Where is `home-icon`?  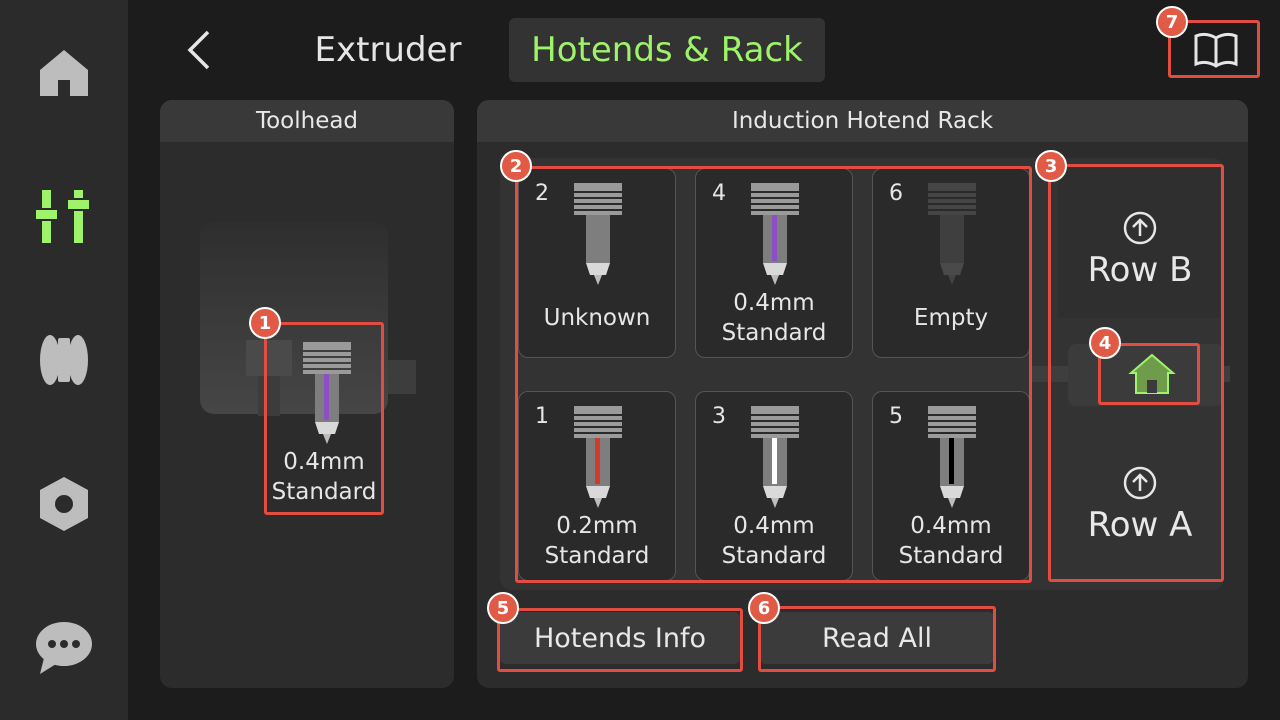
home-icon is located at coordinates (64, 72).